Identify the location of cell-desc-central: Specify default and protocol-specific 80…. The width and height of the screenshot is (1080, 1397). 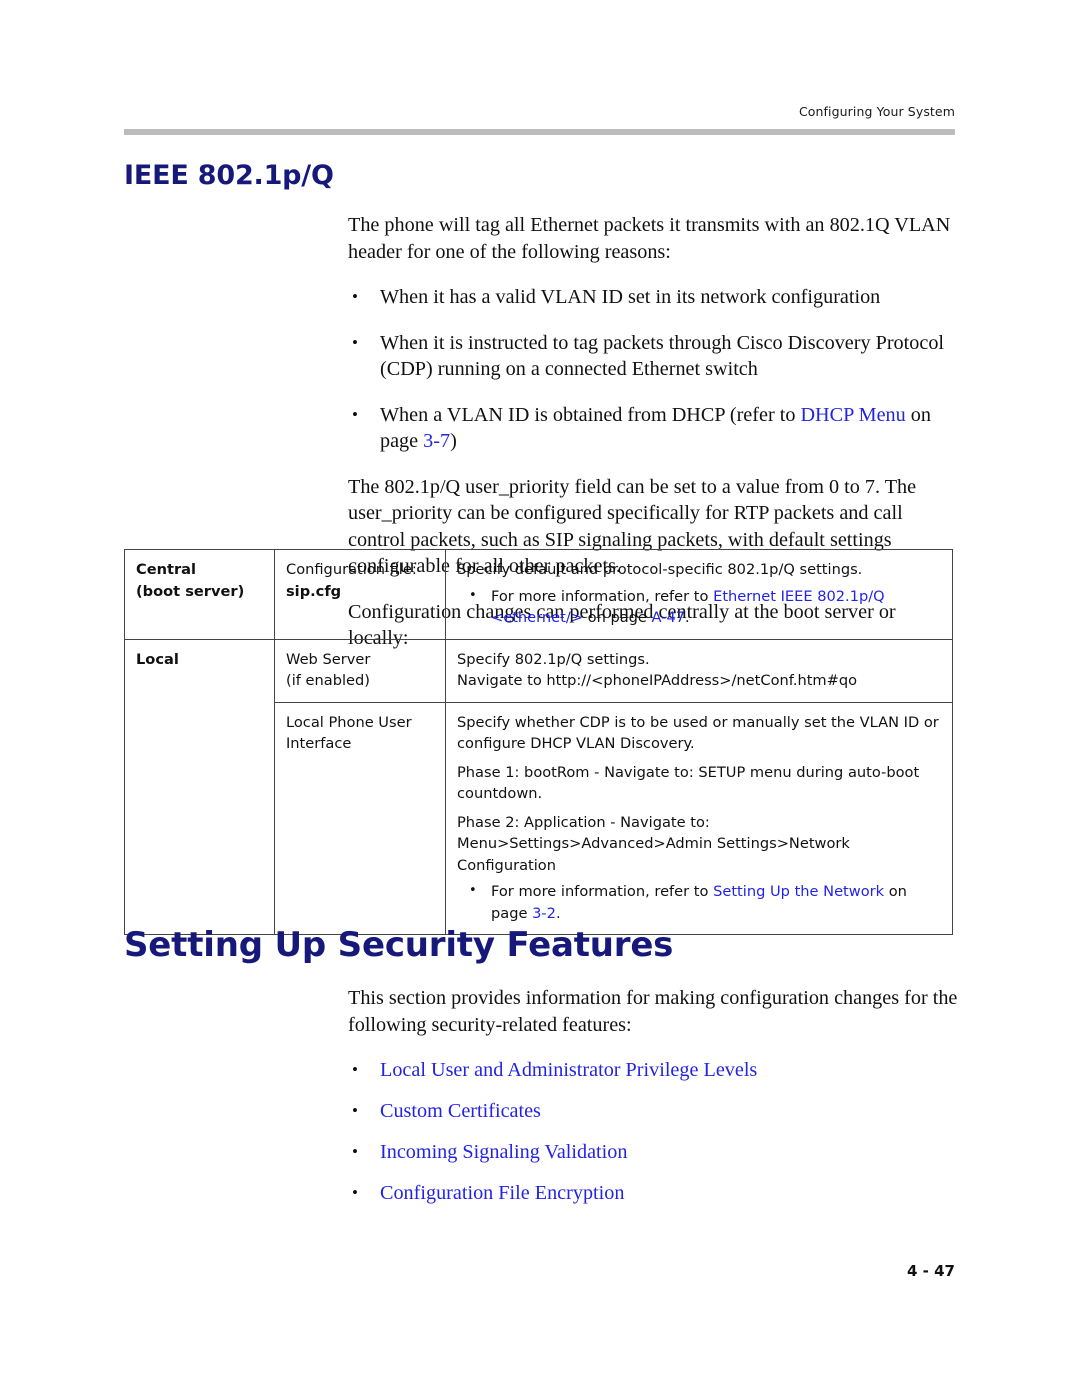
(699, 594).